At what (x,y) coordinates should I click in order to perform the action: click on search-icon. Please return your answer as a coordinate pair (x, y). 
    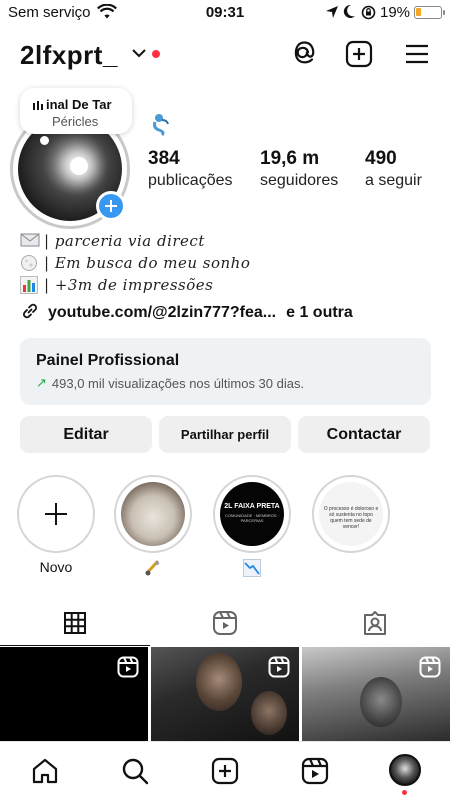
    Looking at the image, I should click on (135, 771).